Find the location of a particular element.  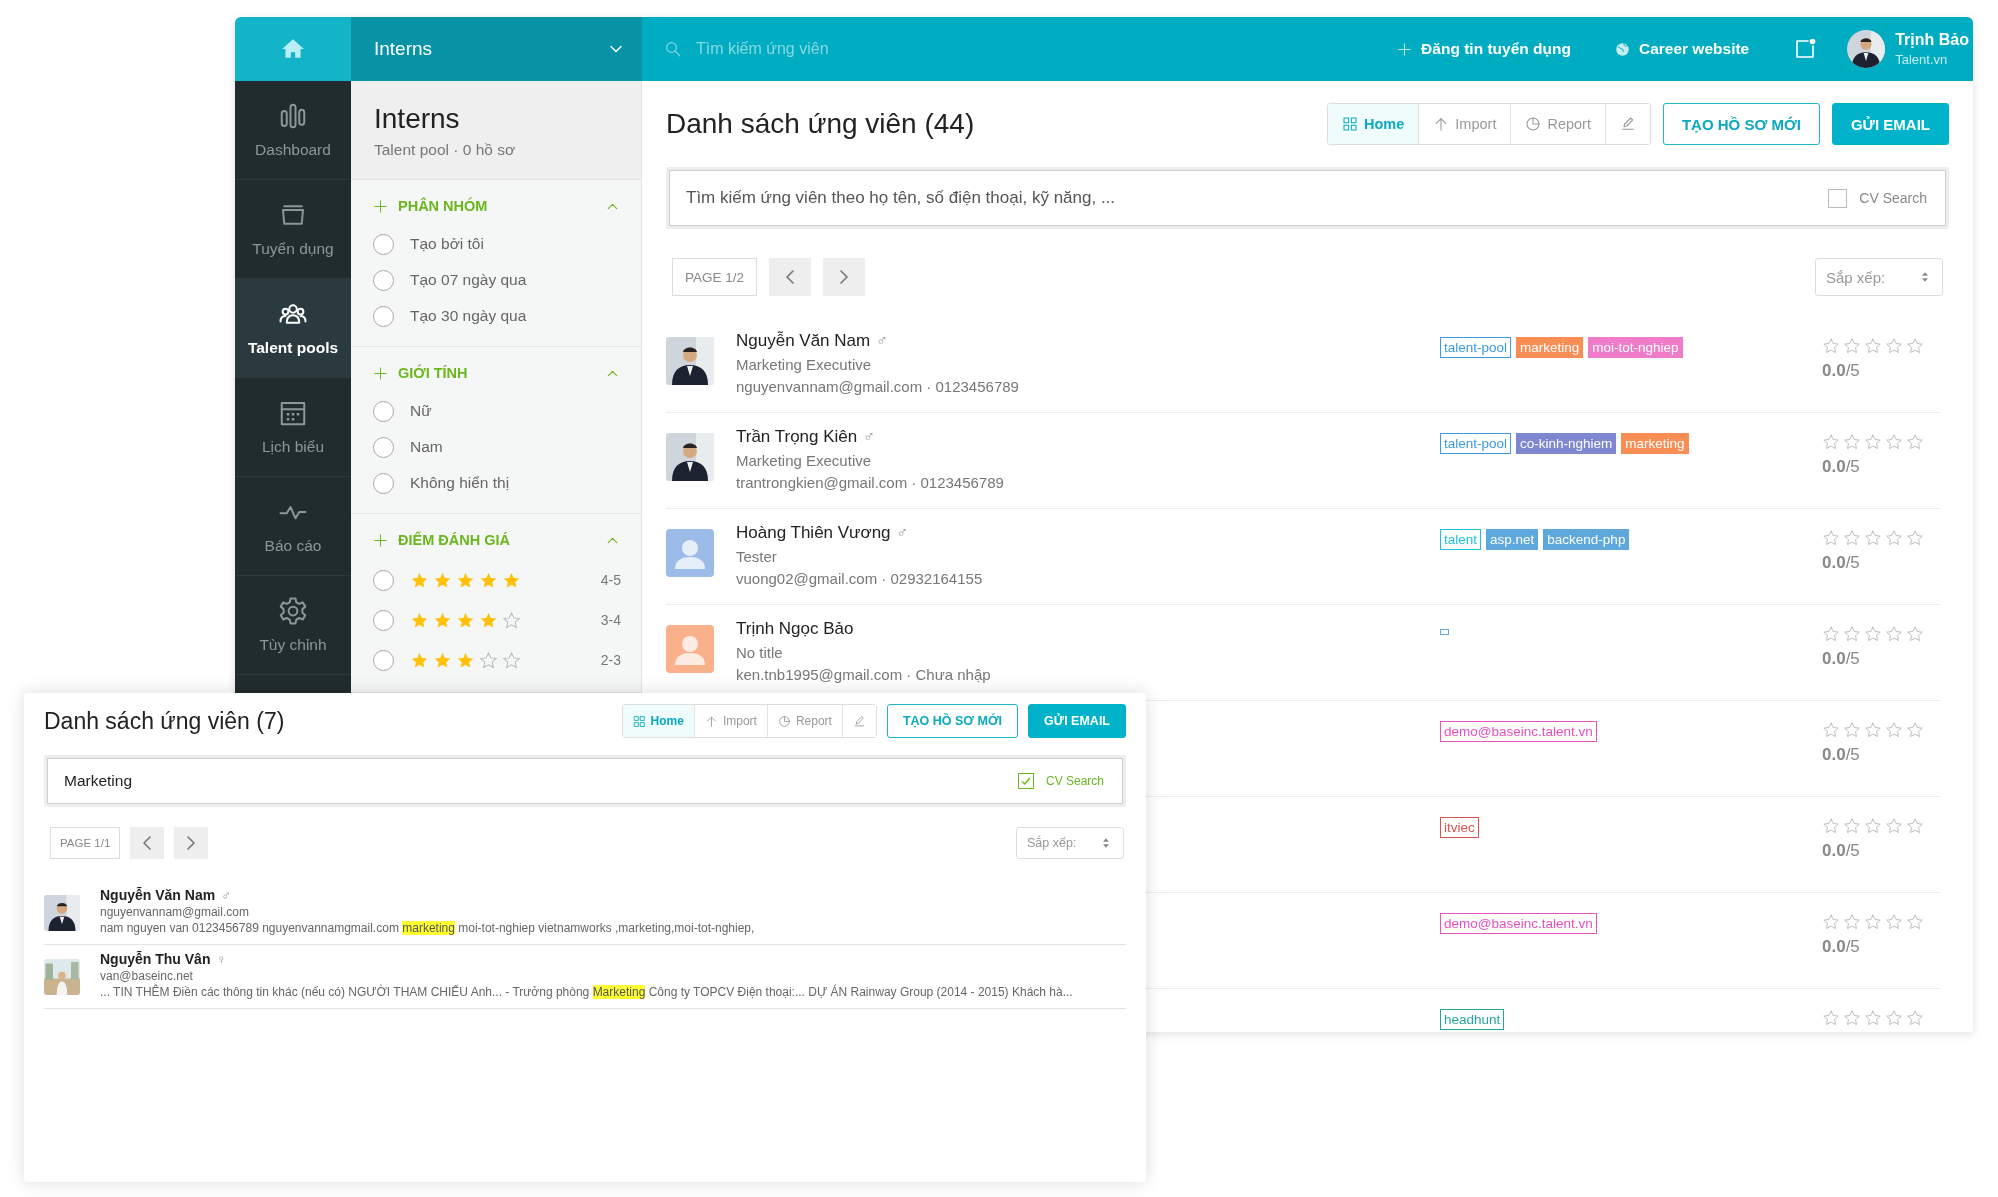

pie-chart-icon is located at coordinates (1533, 124).